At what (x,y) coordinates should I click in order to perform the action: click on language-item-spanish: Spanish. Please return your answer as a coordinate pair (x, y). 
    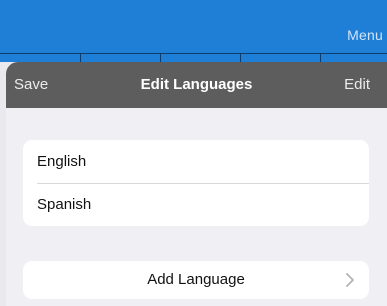
    Looking at the image, I should click on (196, 204).